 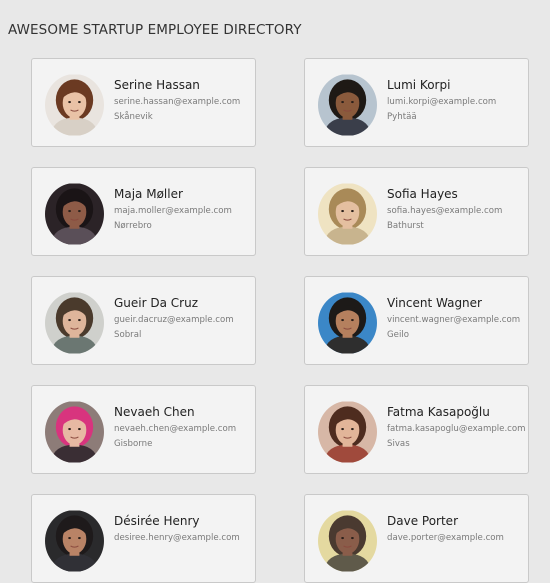 I want to click on employee-city: Skånevik, so click(x=133, y=117).